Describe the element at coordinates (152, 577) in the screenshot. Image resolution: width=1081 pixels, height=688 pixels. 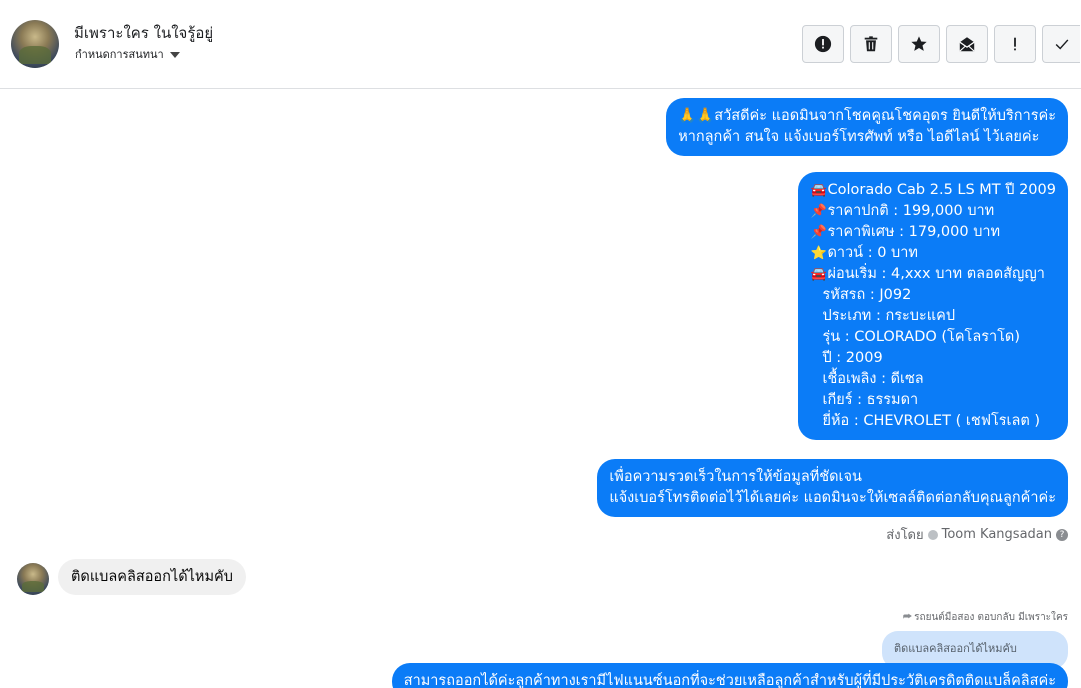
I see `incoming-message: ติดแบลคลิสออกได้ไหมคับ` at that location.